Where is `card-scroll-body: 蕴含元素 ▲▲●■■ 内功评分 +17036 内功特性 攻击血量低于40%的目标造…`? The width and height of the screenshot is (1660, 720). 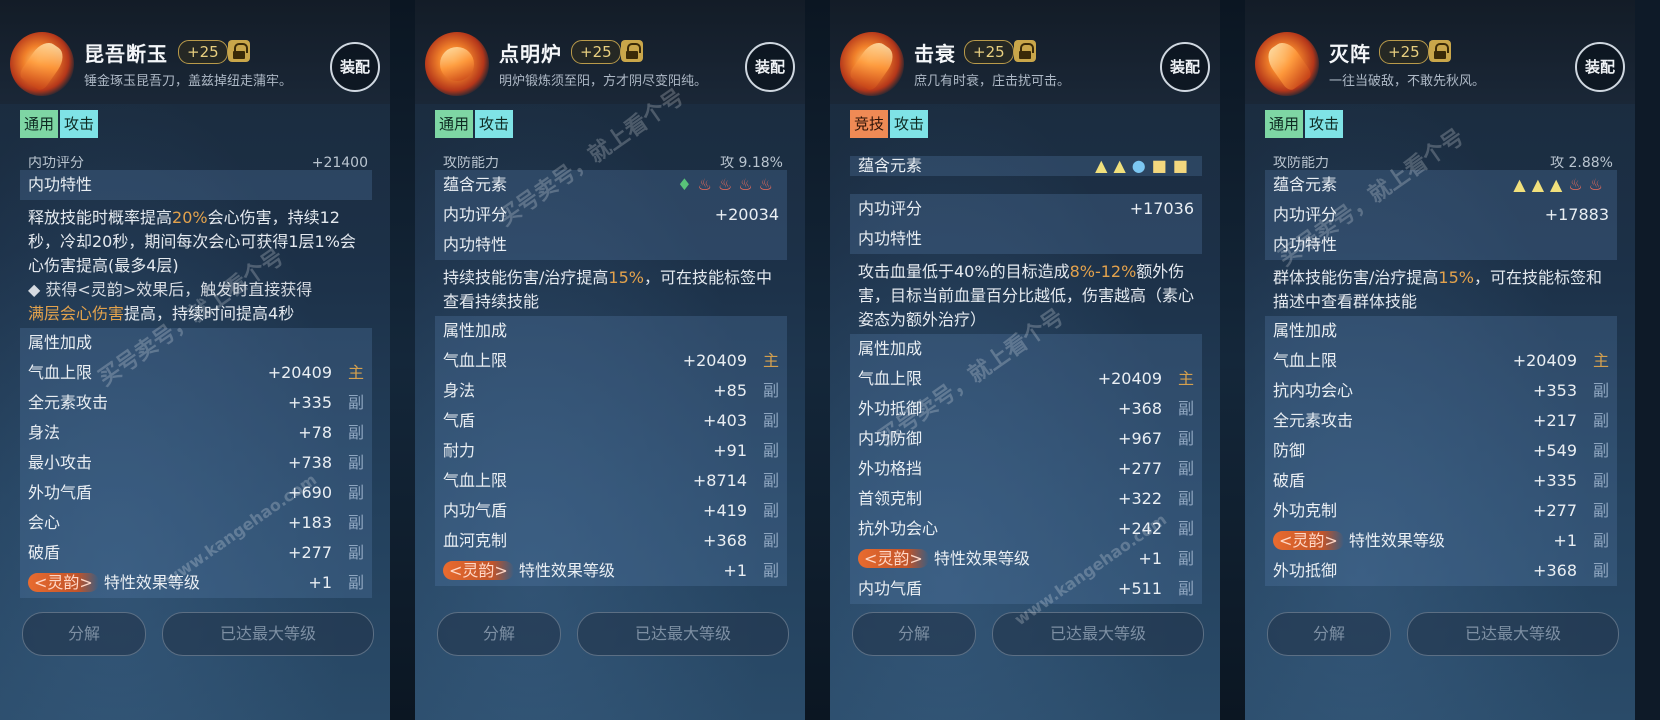 card-scroll-body: 蕴含元素 ▲▲●■■ 内功评分 +17036 内功特性 攻击血量低于40%的目标造… is located at coordinates (1026, 394).